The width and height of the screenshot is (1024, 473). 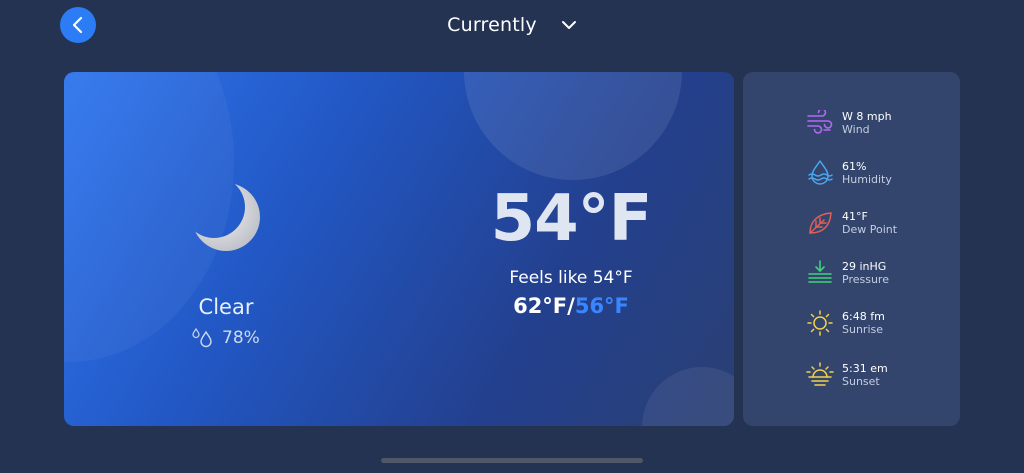 I want to click on raindrops-icon, so click(x=202, y=338).